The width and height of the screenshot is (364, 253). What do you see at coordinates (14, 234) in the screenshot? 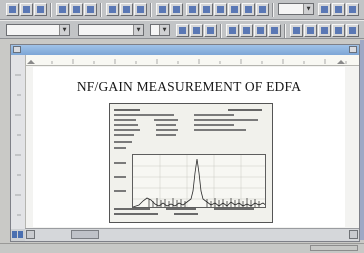
I see `normal-view-icon` at bounding box center [14, 234].